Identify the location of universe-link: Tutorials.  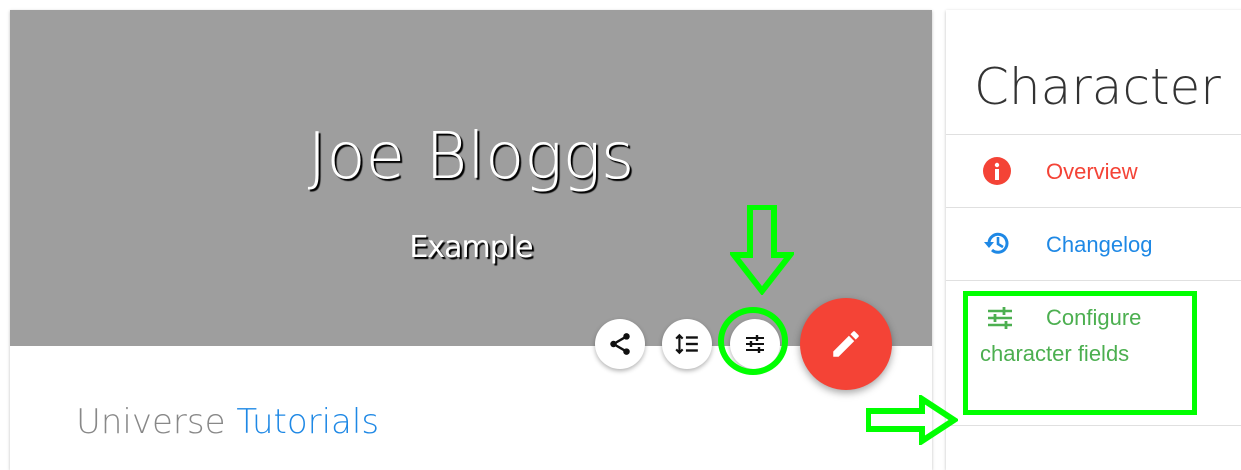
(307, 422).